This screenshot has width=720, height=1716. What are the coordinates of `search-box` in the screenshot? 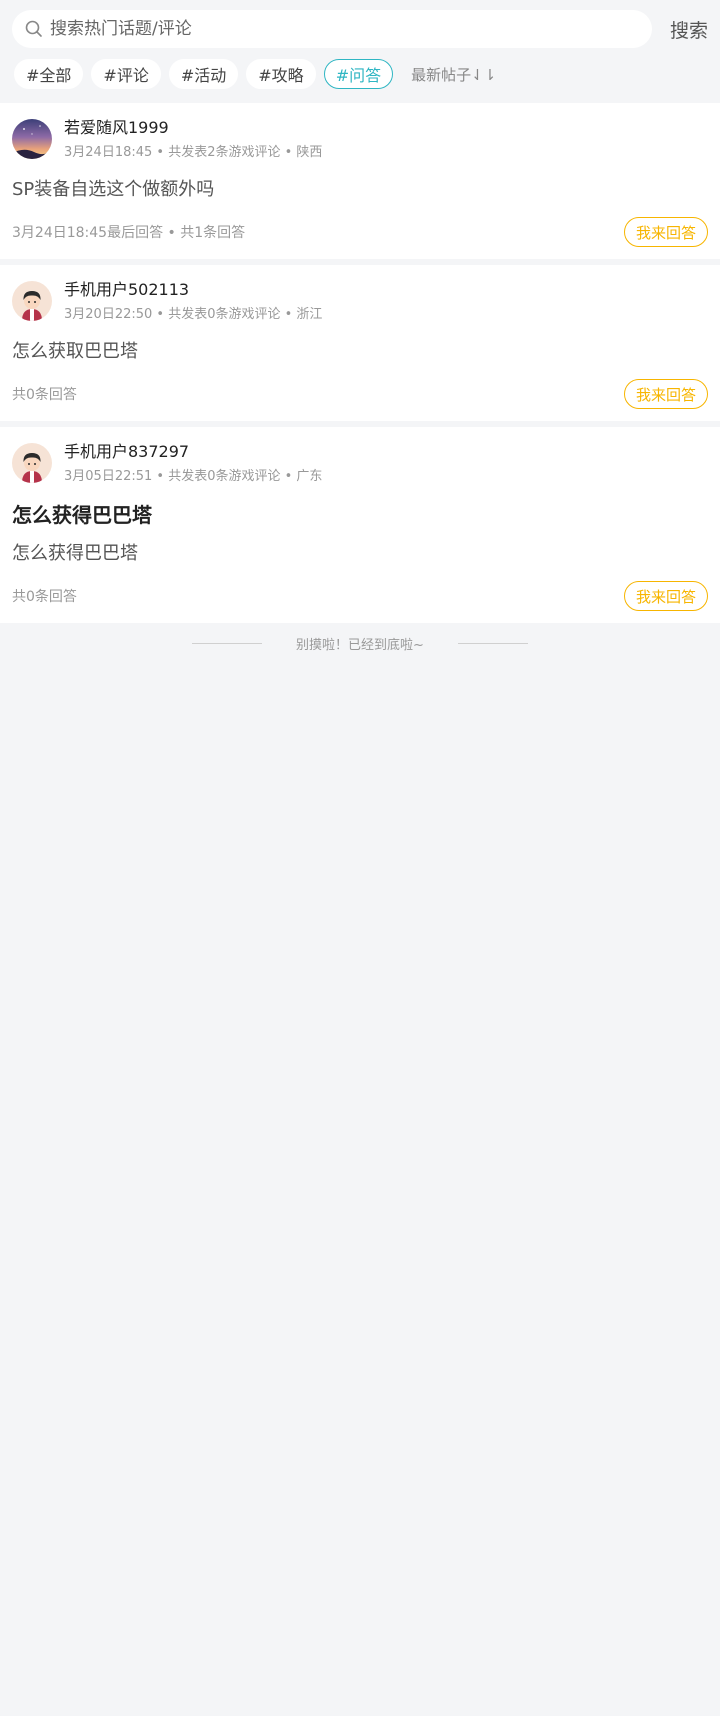 It's located at (332, 29).